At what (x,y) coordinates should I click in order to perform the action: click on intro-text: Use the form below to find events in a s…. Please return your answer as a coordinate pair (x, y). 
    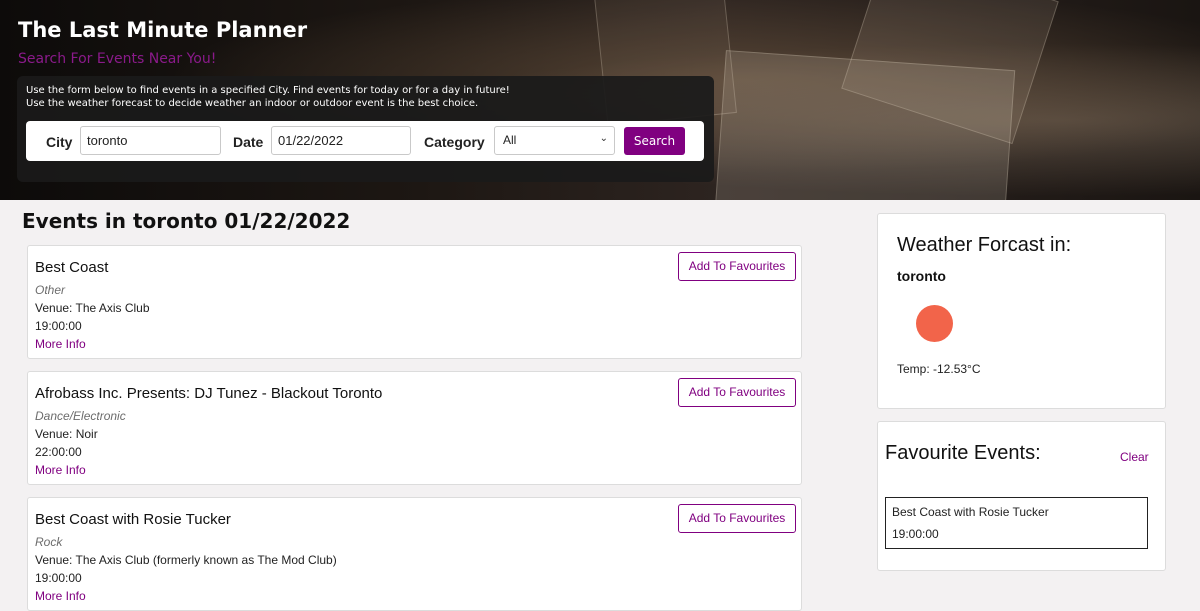
    Looking at the image, I should click on (366, 97).